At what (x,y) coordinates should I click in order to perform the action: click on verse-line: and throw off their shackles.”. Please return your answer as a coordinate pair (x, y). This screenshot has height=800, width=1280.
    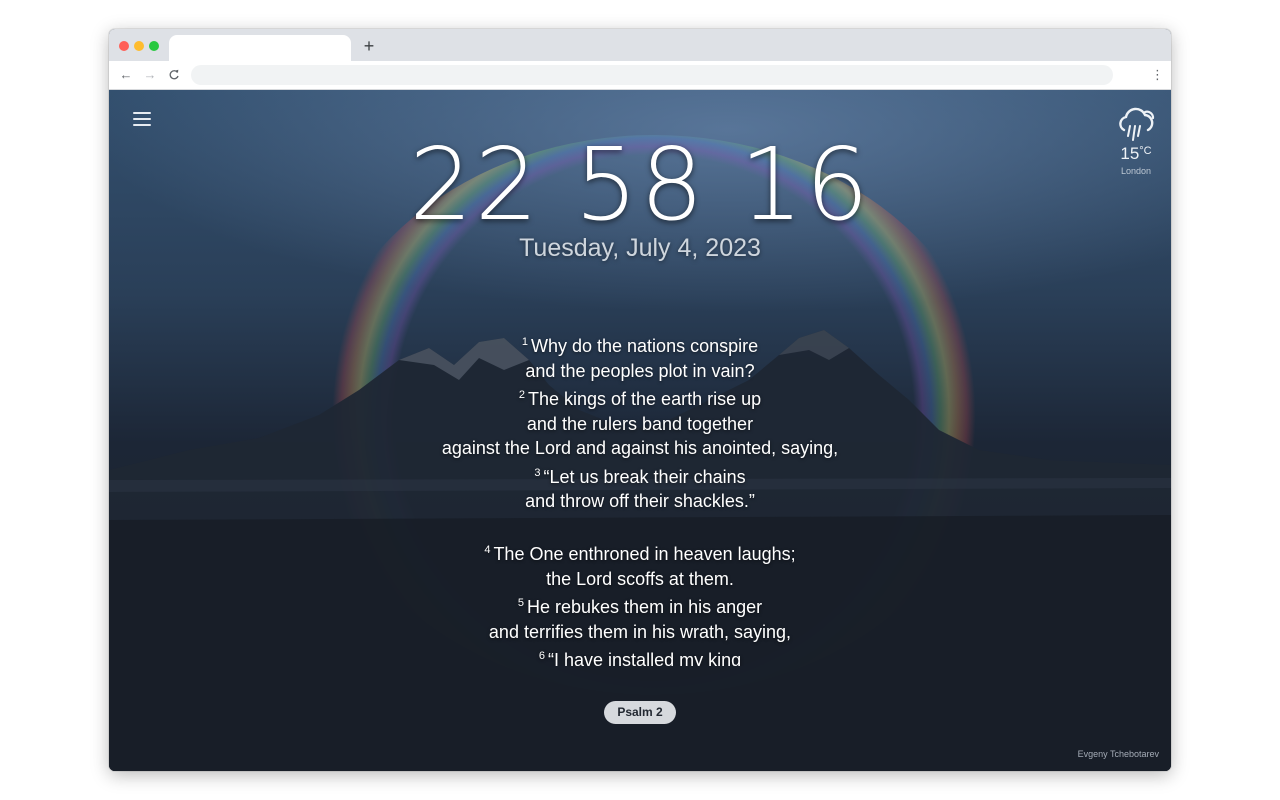
    Looking at the image, I should click on (640, 501).